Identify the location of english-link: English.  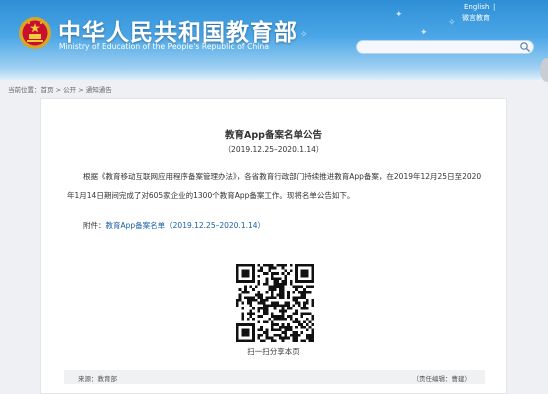
(476, 7).